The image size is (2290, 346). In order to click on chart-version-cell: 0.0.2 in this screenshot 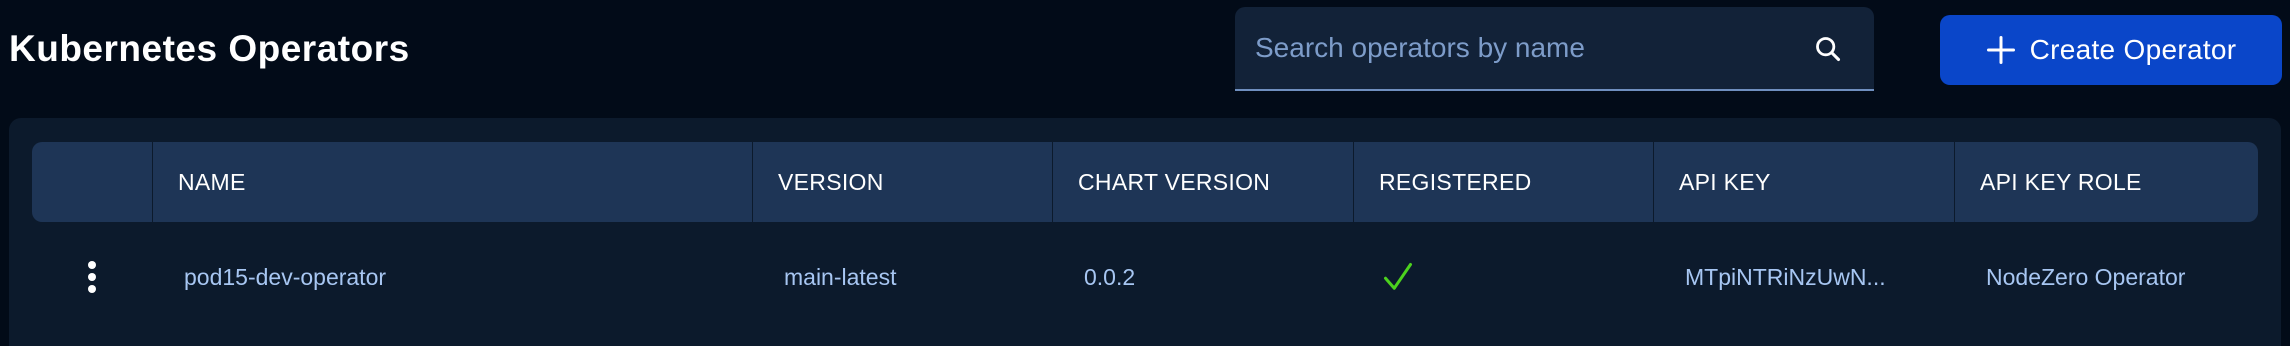, I will do `click(1202, 277)`.